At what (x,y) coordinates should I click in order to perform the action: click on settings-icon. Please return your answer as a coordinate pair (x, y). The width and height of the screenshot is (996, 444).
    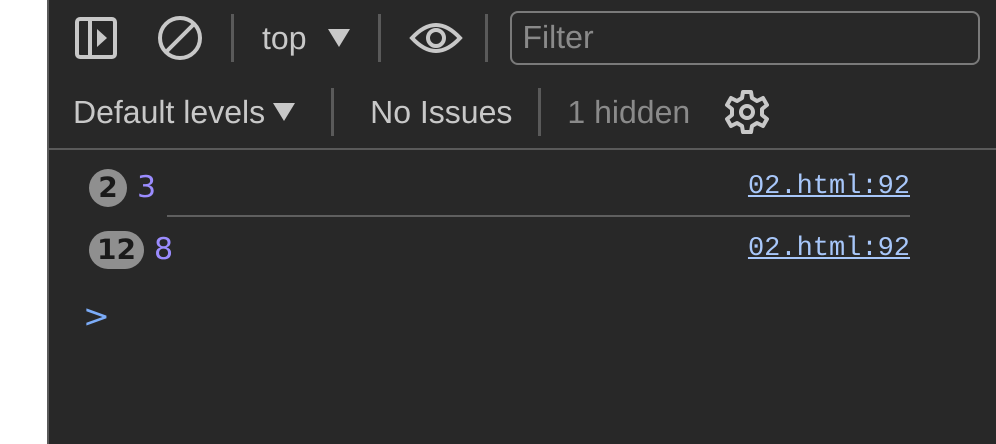
    Looking at the image, I should click on (747, 111).